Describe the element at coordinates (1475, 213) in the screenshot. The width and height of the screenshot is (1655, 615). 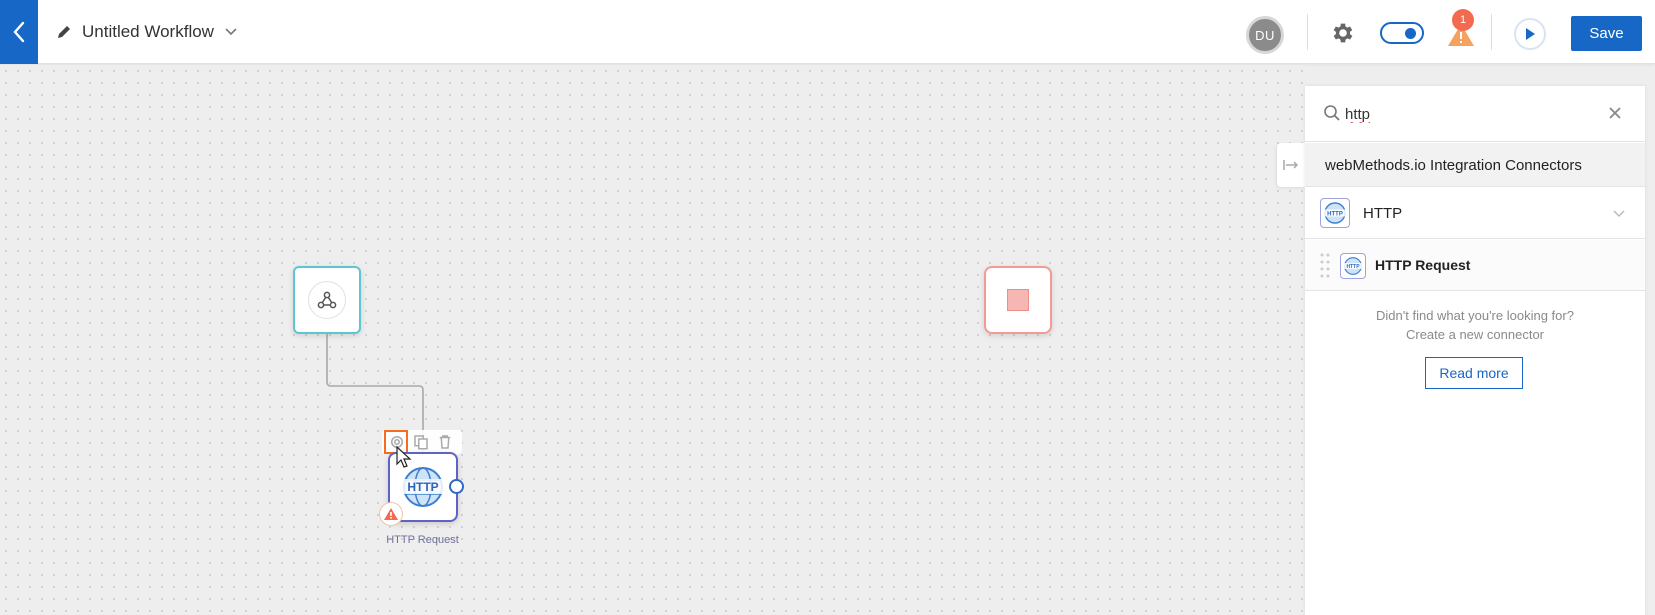
I see `connector-group-http: HTTP HTTP` at that location.